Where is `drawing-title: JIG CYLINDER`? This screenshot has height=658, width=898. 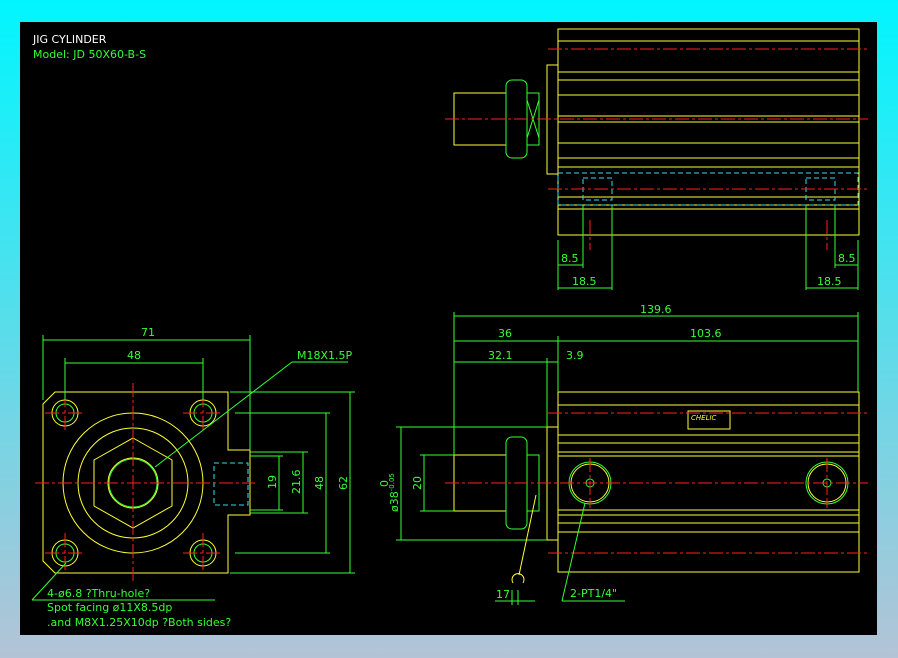 drawing-title: JIG CYLINDER is located at coordinates (69, 39).